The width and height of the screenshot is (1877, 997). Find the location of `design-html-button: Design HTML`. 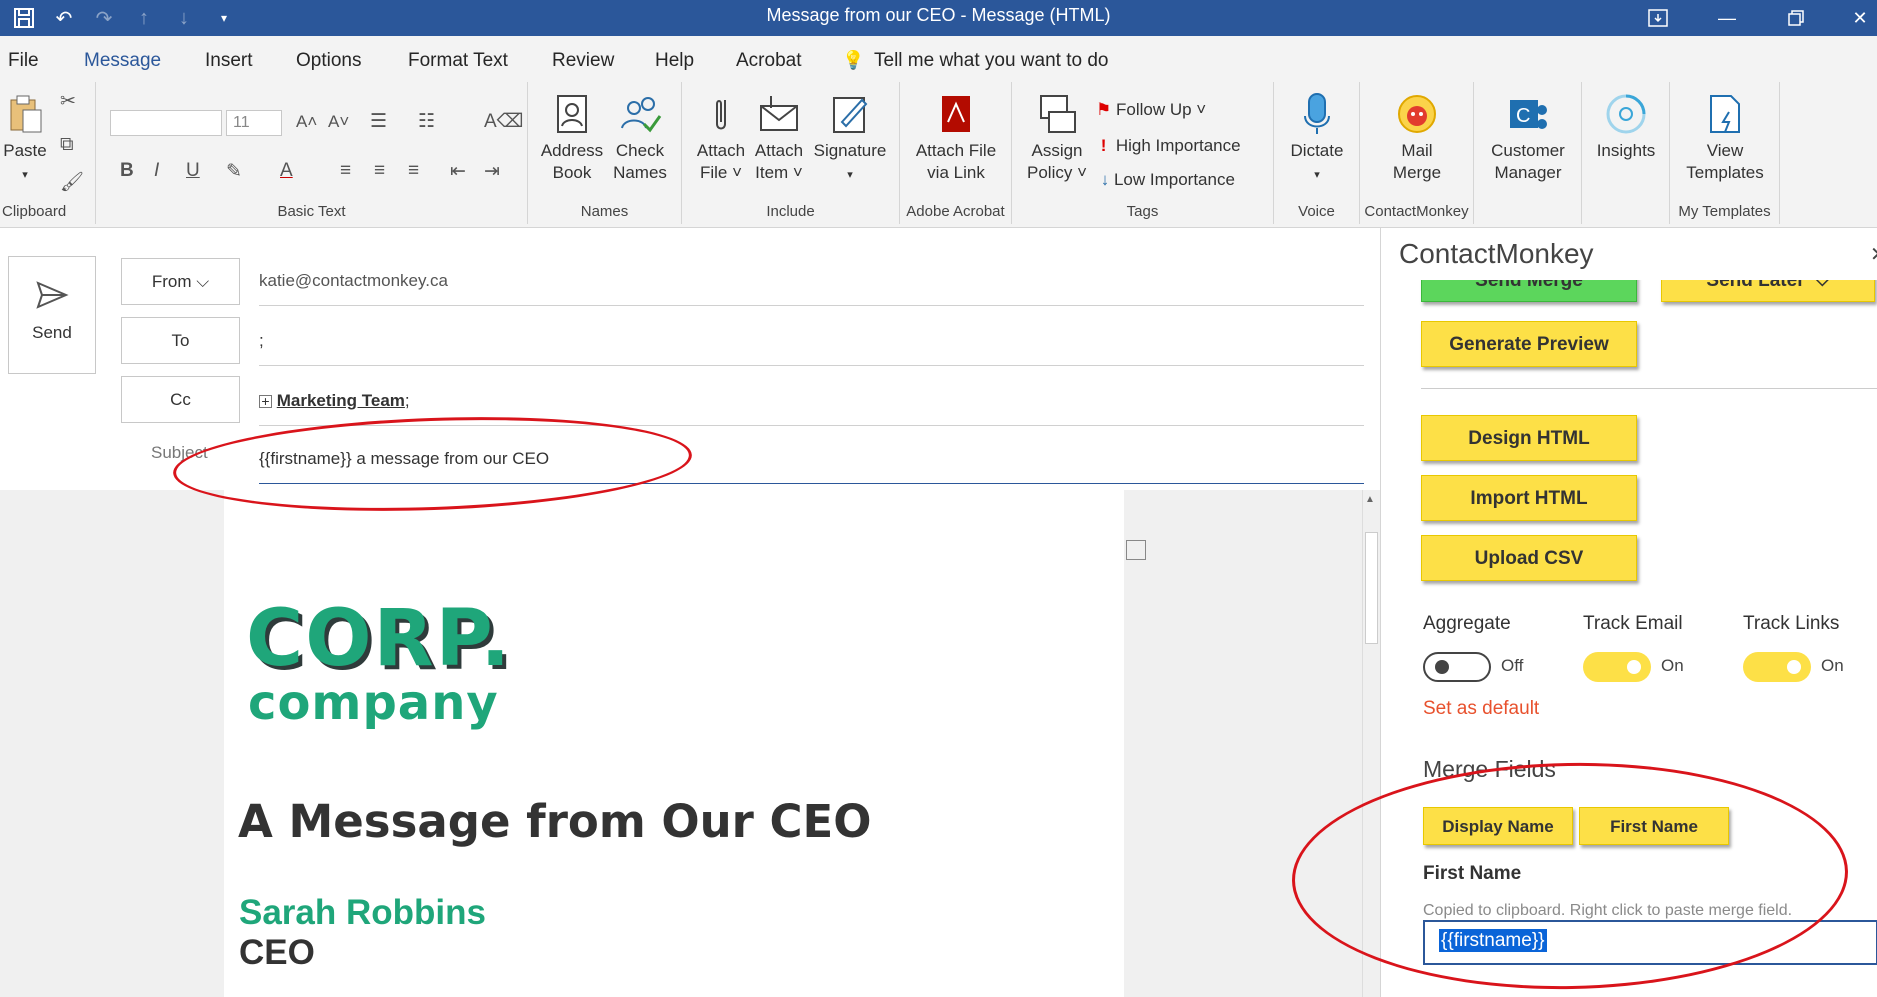

design-html-button: Design HTML is located at coordinates (1529, 438).